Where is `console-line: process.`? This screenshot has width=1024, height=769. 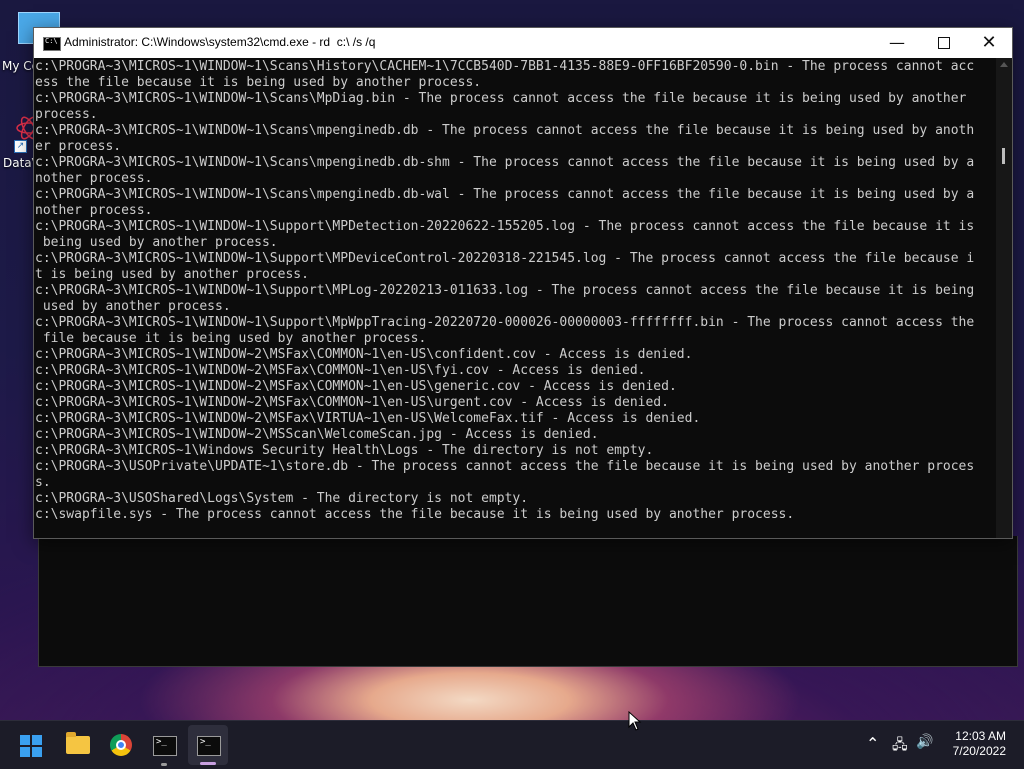
console-line: process. is located at coordinates (66, 114).